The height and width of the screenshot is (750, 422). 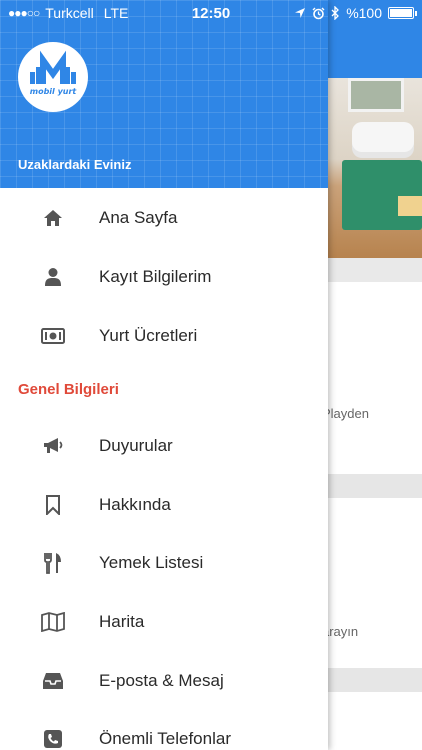 What do you see at coordinates (24, 13) in the screenshot?
I see `signal-strength: ●●●○○` at bounding box center [24, 13].